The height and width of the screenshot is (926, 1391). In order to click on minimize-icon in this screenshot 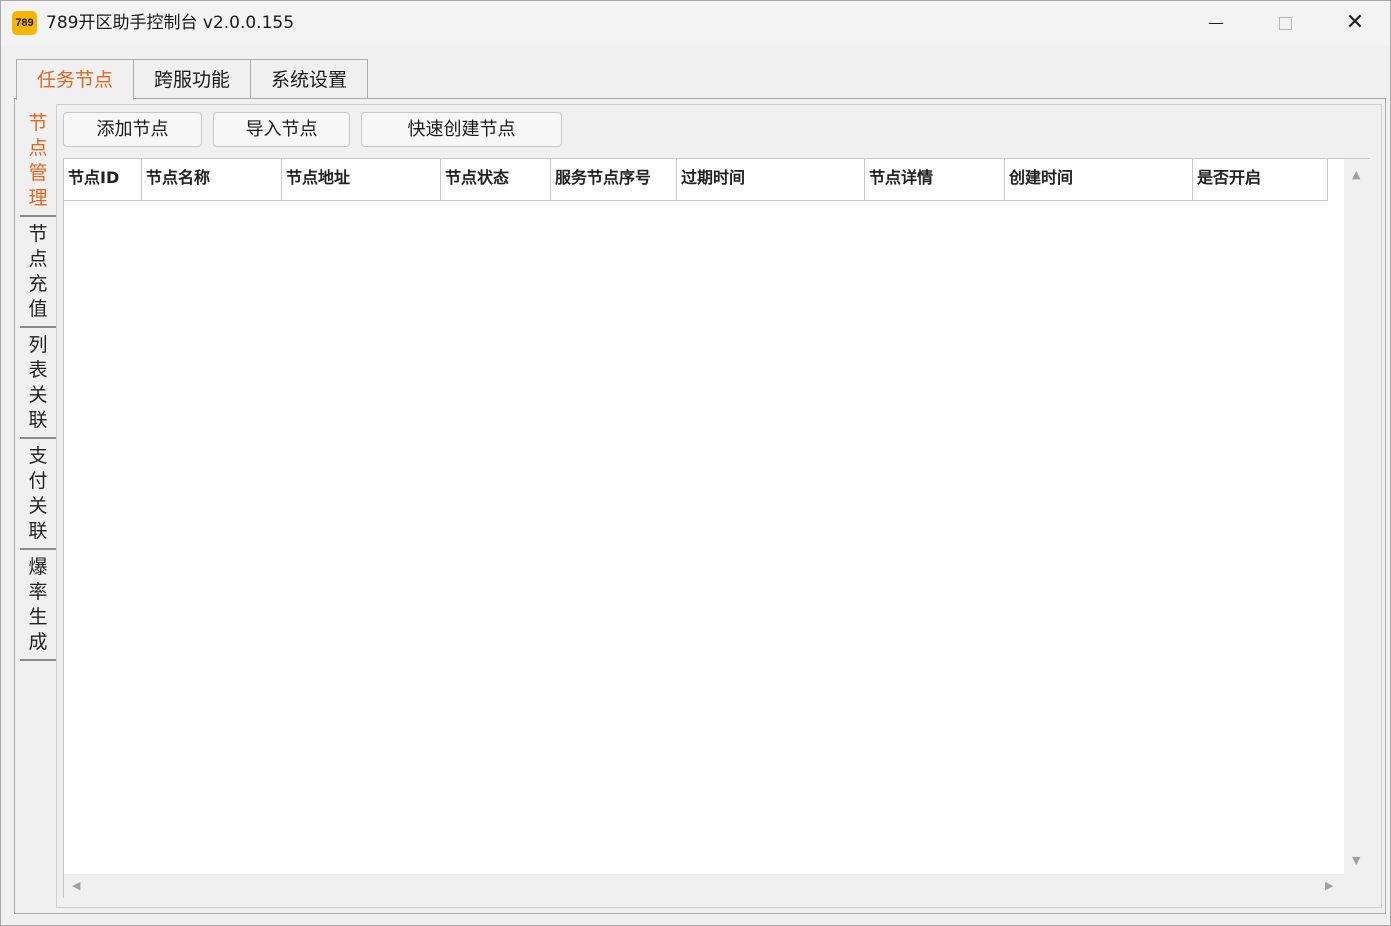, I will do `click(1216, 23)`.